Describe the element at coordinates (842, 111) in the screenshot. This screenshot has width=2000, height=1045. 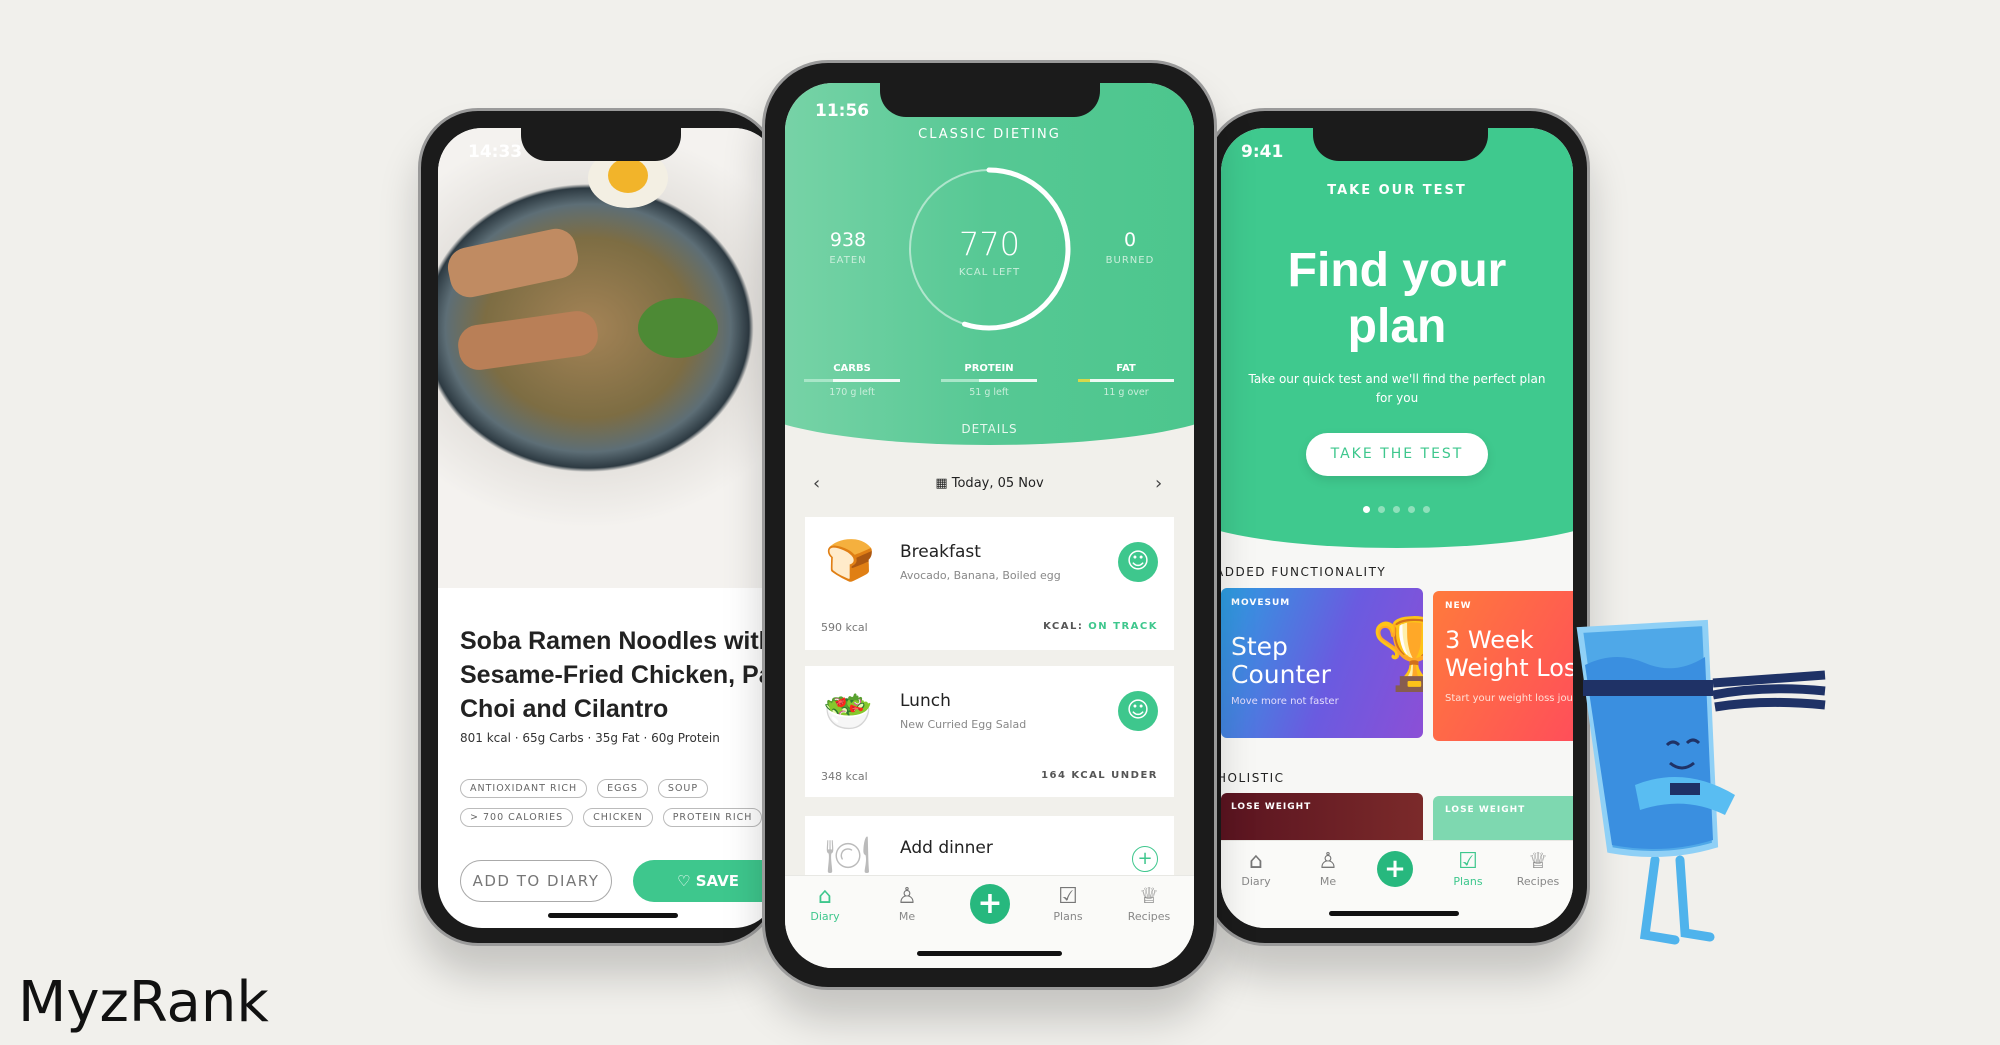
I see `status-time: 11:56` at that location.